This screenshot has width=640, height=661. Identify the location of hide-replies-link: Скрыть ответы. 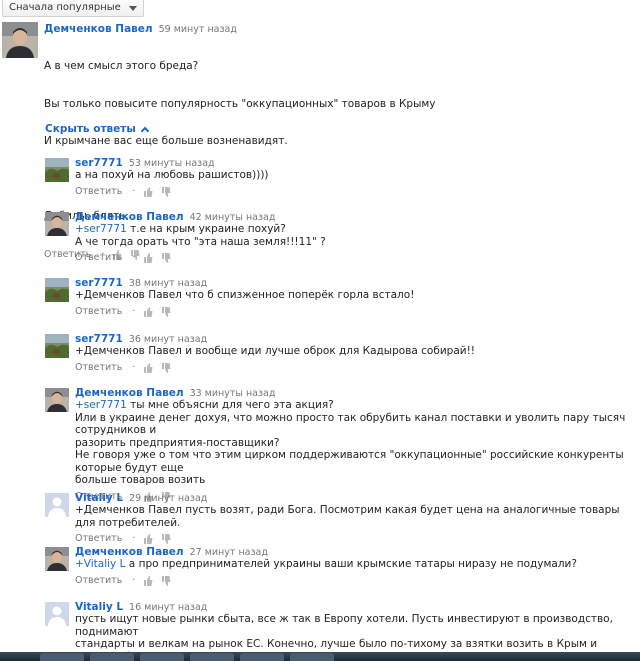
(97, 129).